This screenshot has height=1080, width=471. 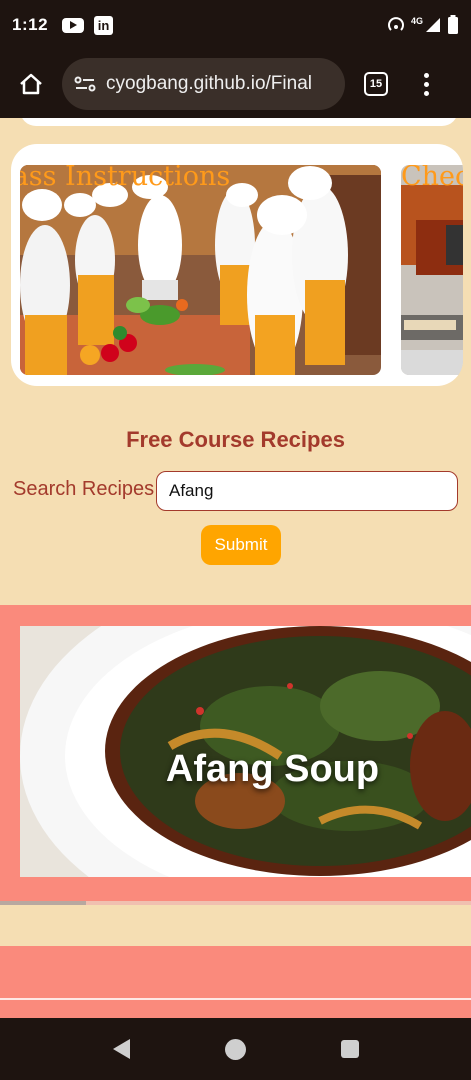 I want to click on footer-band, so click(x=235, y=982).